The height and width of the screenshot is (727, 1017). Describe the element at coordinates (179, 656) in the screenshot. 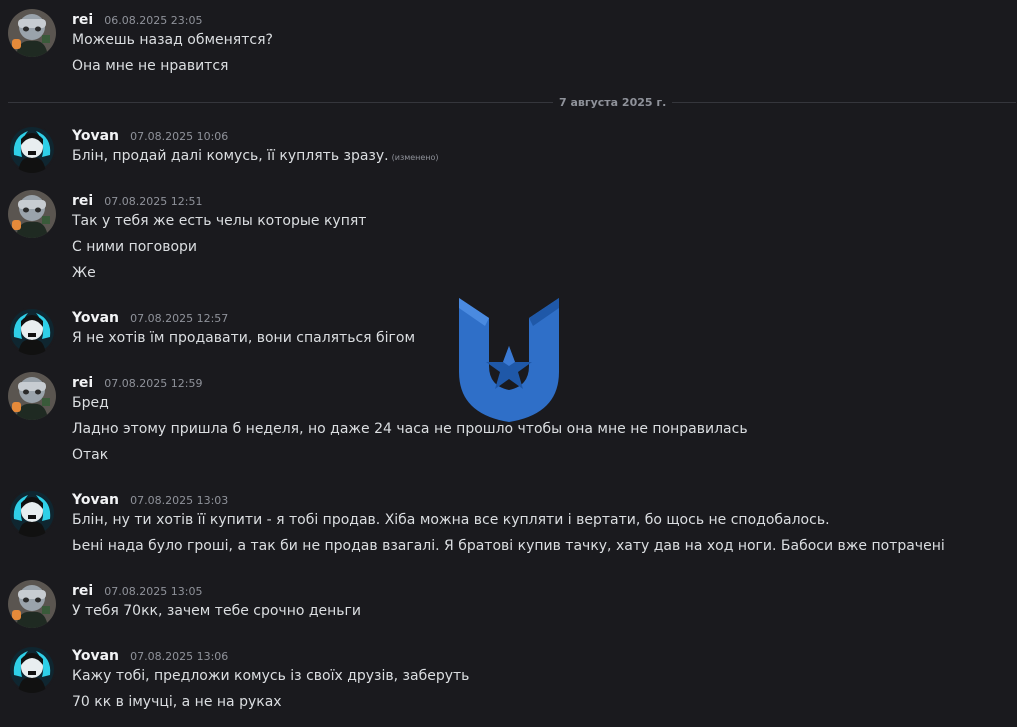

I see `timestamp: 07.08.2025 13:06` at that location.